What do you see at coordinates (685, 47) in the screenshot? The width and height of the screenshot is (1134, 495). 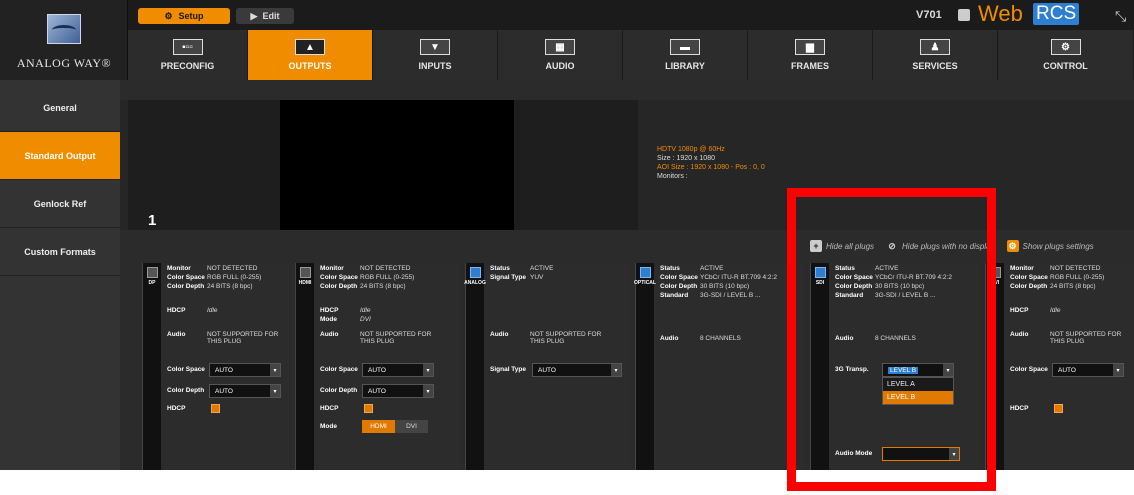 I see `library-icon: ▬` at bounding box center [685, 47].